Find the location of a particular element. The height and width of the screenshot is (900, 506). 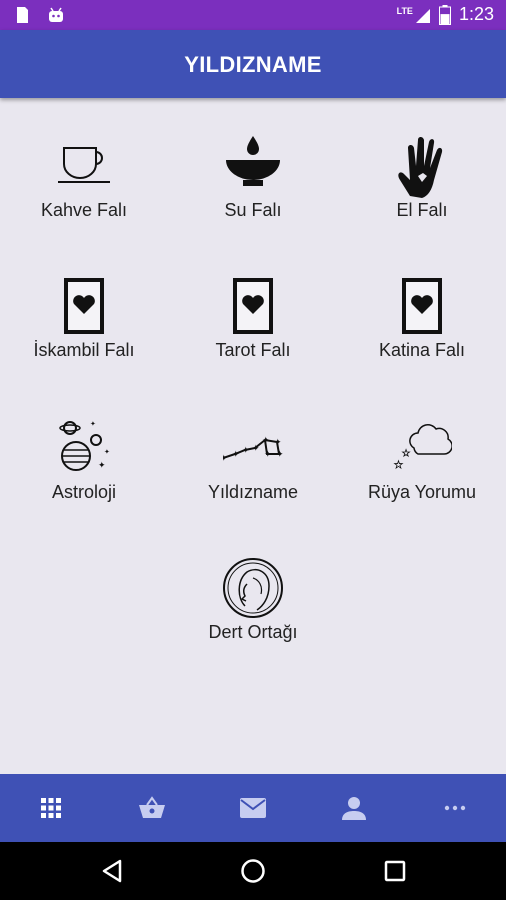

menu-item-astroloji: ✦ ✦ ✦ Astroloji is located at coordinates (84, 483).